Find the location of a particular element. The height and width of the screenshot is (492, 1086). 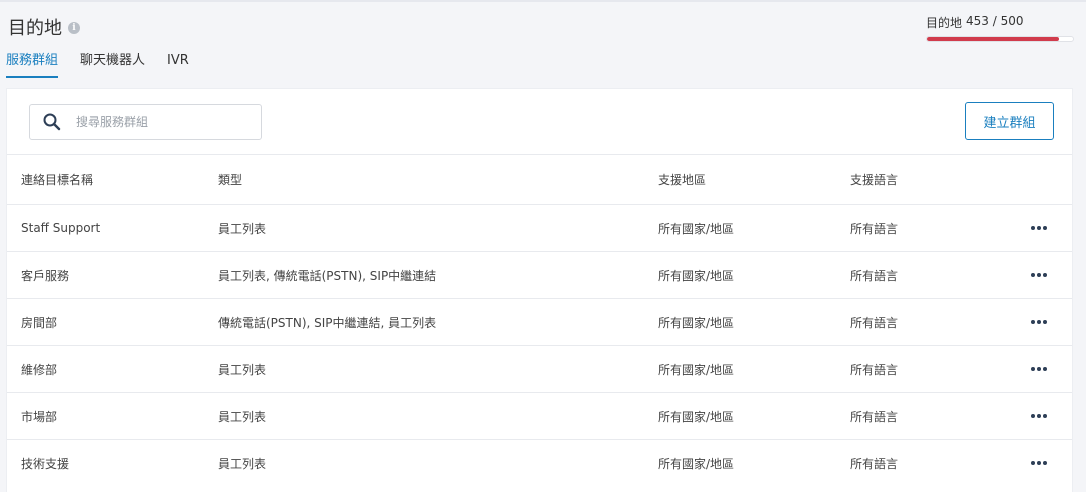

table-header-row: 連絡目標名稱 類型 支援地區 支援語言 is located at coordinates (539, 179).